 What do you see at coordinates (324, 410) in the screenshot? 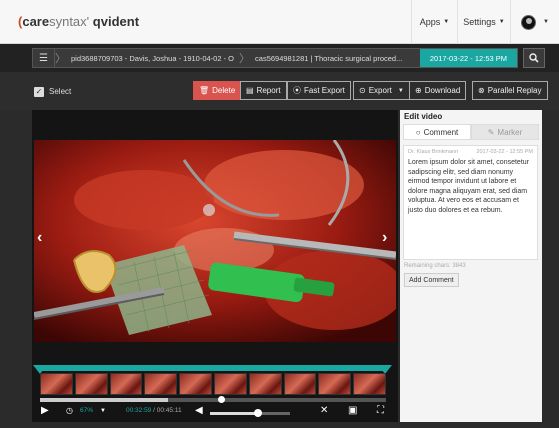
I see `scissors-icon: ✕` at bounding box center [324, 410].